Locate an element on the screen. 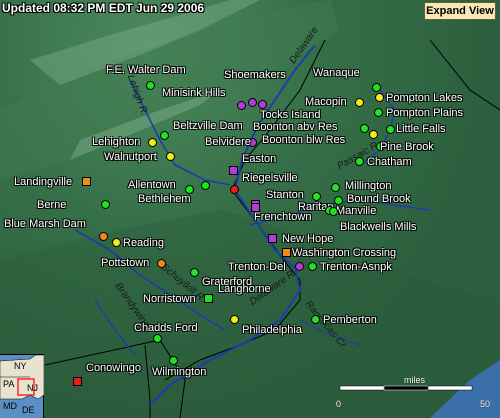 This screenshot has width=500, height=418. station-label: Walnutport is located at coordinates (130, 157).